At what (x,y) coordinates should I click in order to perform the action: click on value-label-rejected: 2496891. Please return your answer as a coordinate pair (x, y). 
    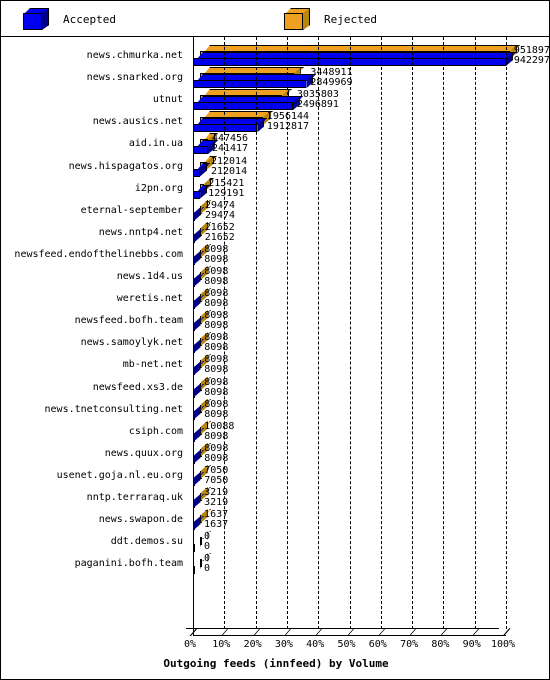
    Looking at the image, I should click on (317, 105).